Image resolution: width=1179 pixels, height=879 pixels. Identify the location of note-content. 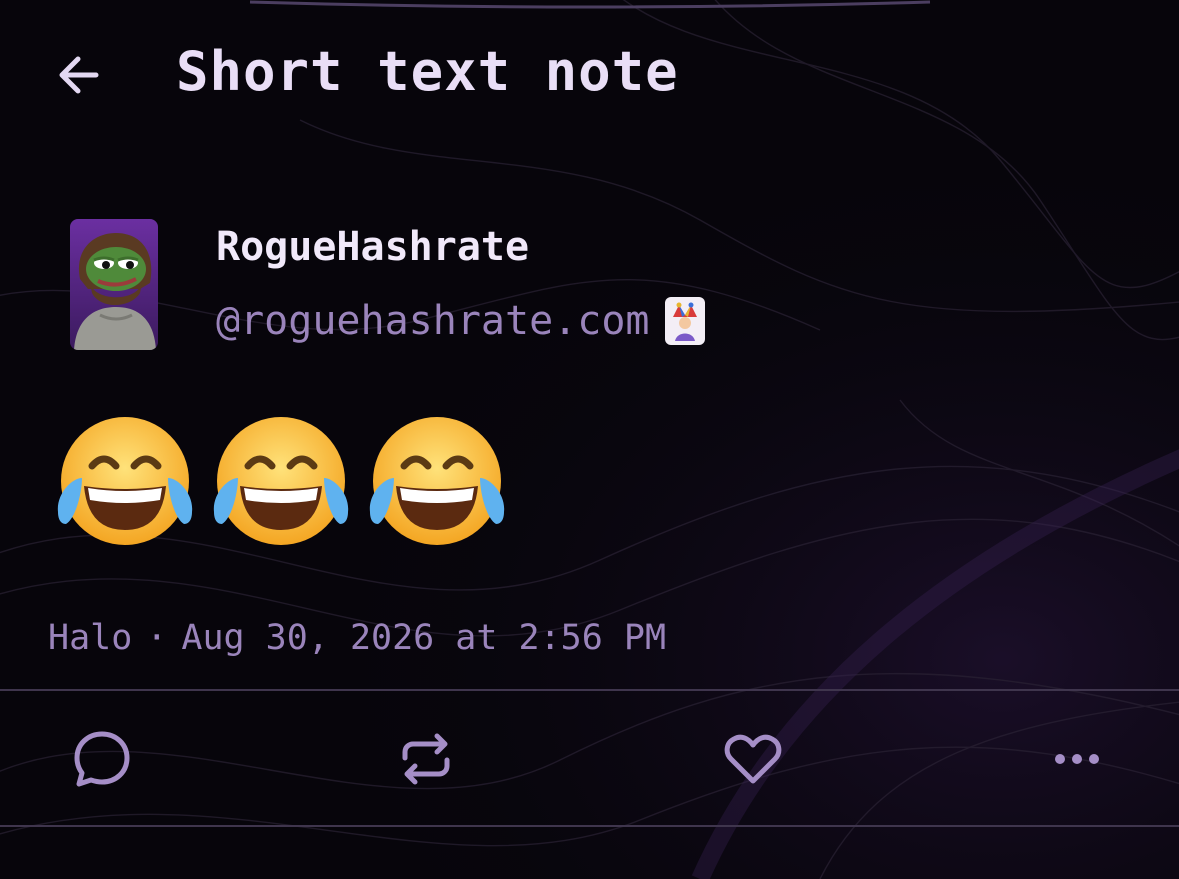
(286, 483).